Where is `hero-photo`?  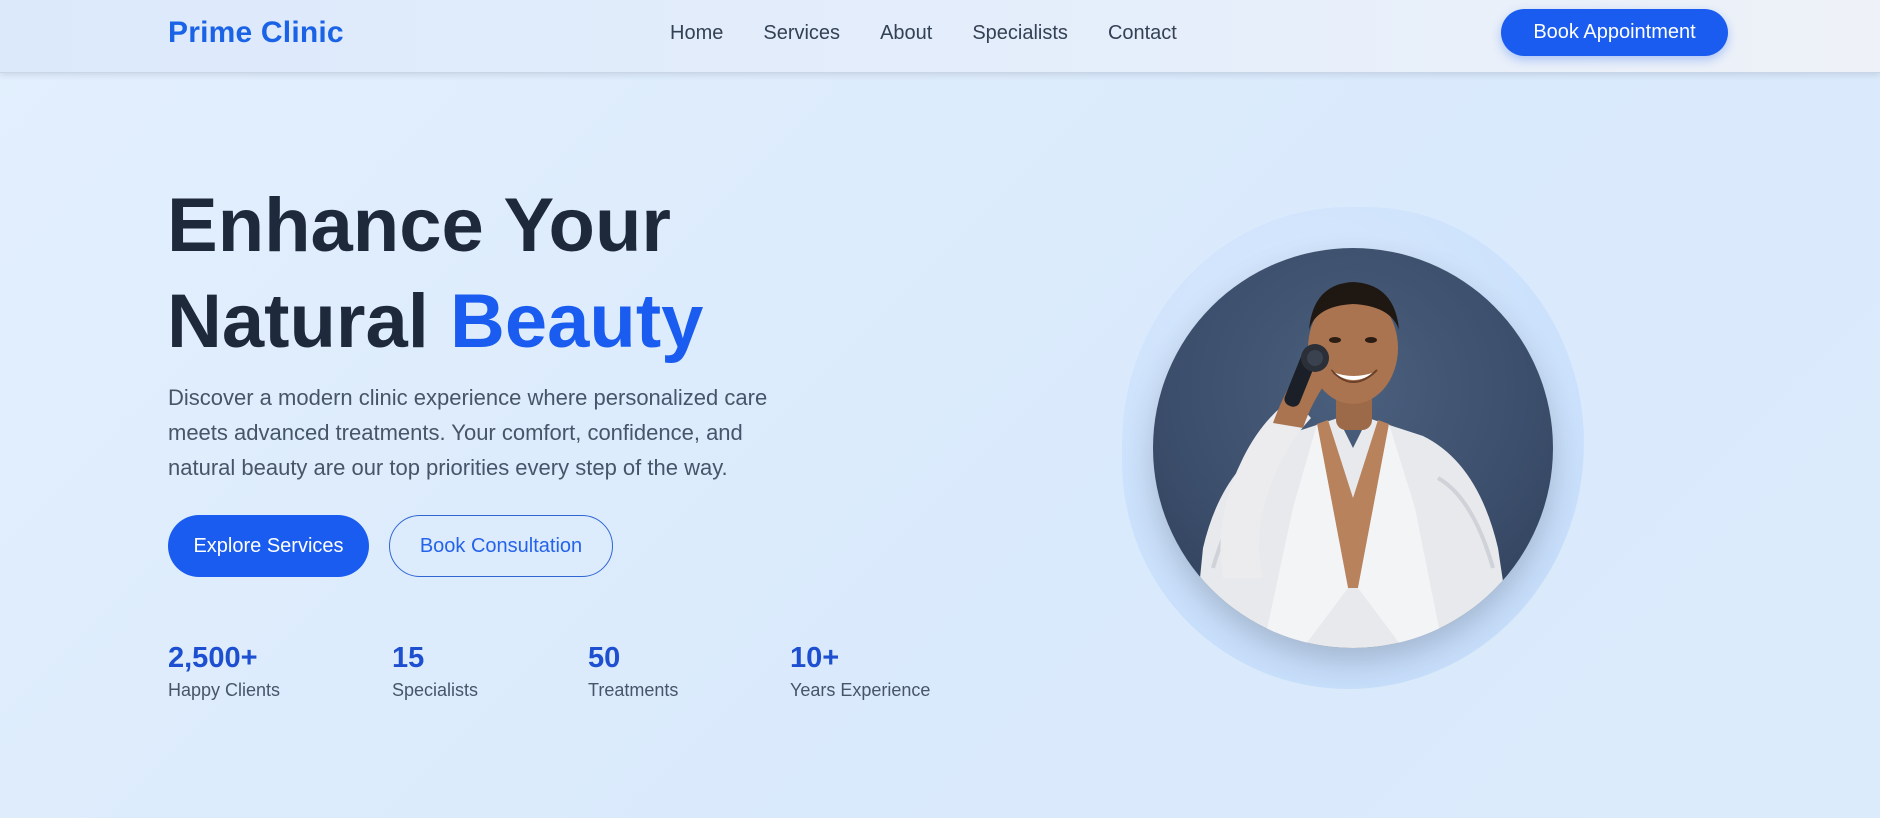 hero-photo is located at coordinates (1353, 448).